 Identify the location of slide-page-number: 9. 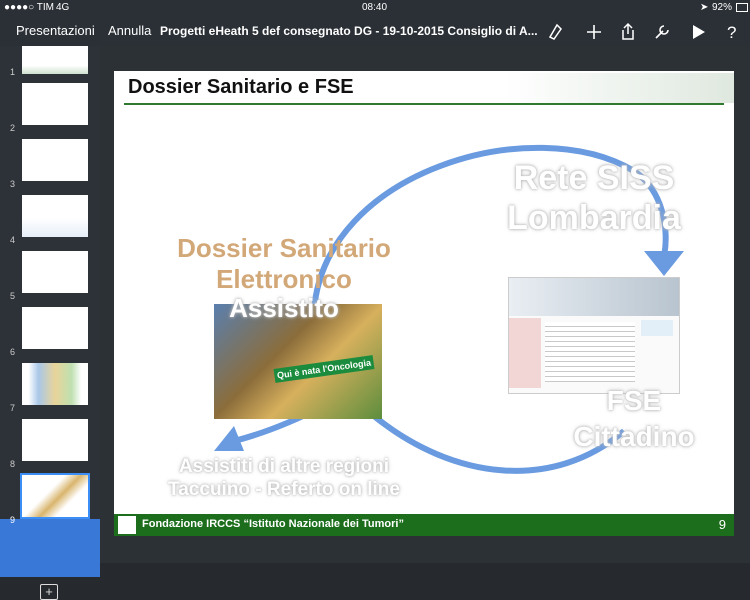
(722, 524).